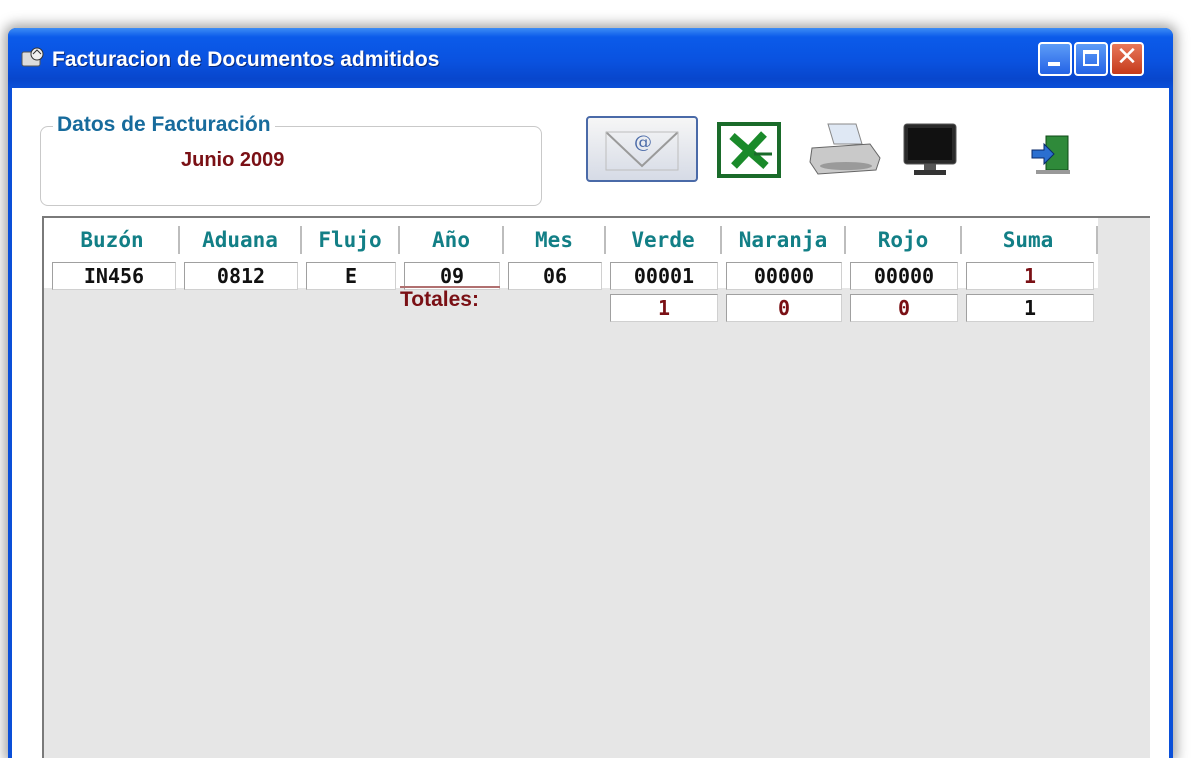 This screenshot has height=758, width=1191. I want to click on total-rojo: 0, so click(904, 308).